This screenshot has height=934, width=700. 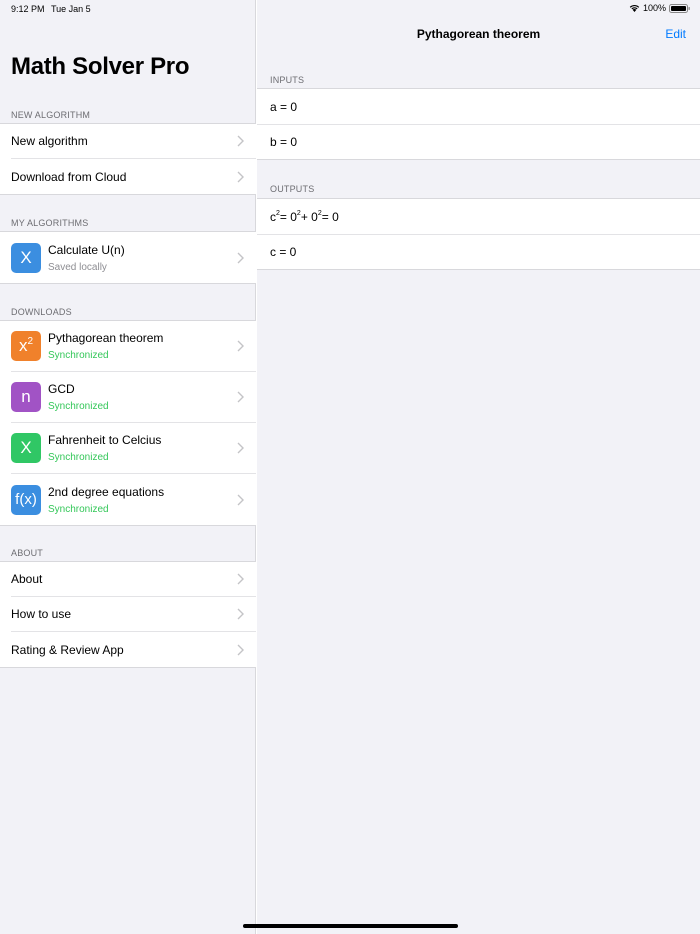 I want to click on algorithm-title: Fahrenheit to Celcius, so click(x=105, y=440).